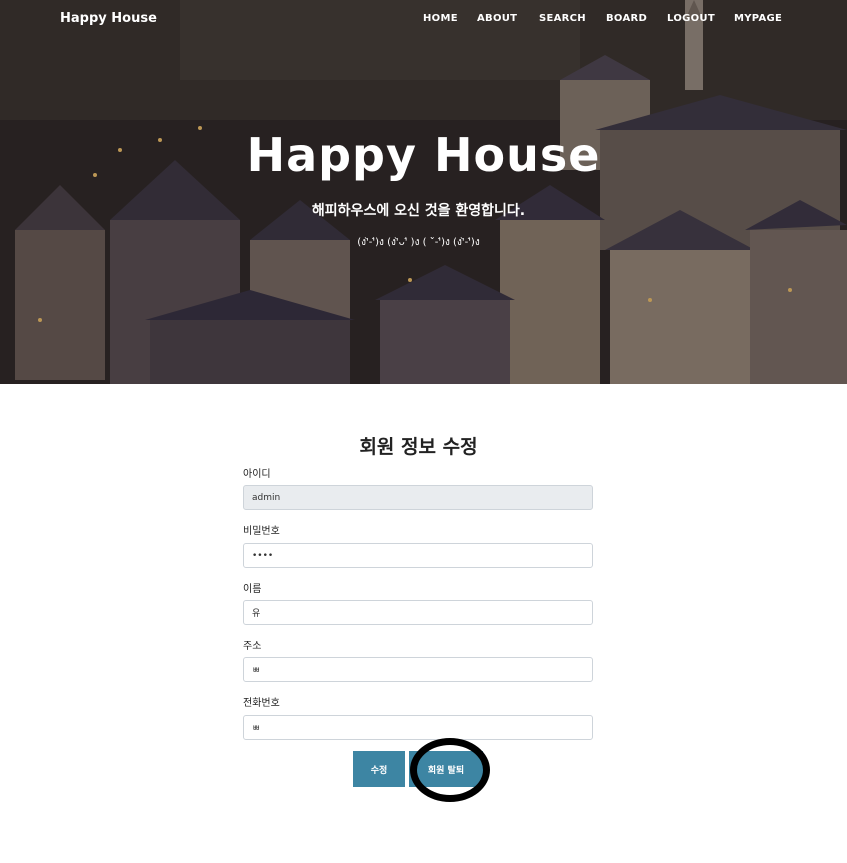  I want to click on update-button: 수정, so click(379, 769).